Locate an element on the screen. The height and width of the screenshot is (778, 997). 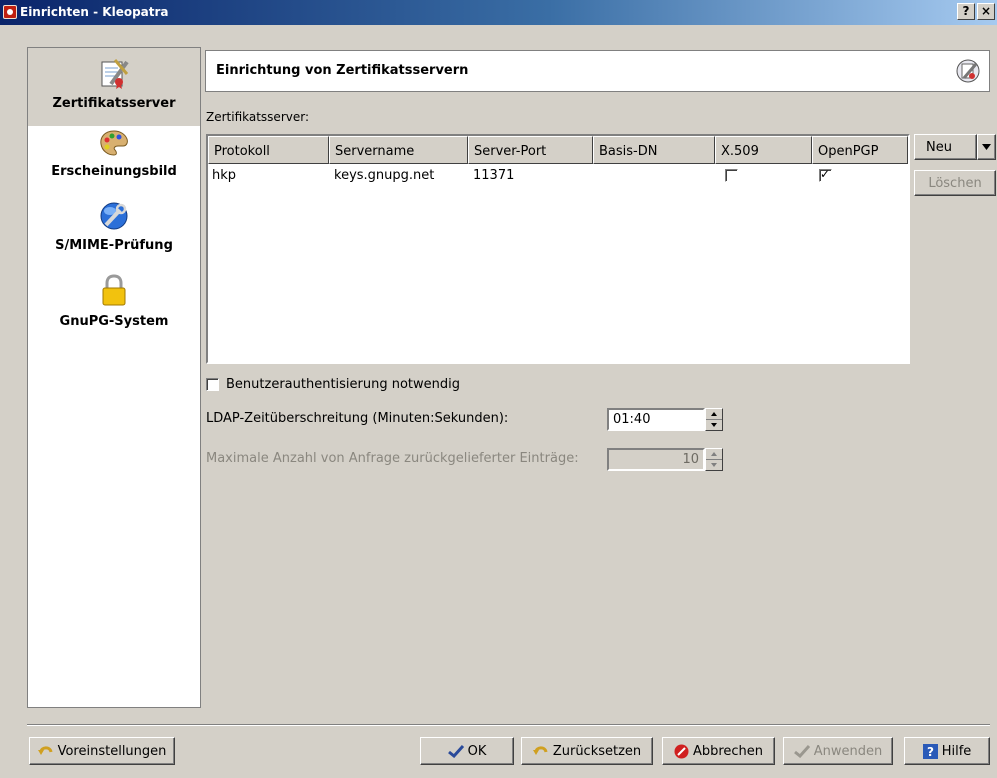
help-button-label: Hilfe is located at coordinates (956, 751).